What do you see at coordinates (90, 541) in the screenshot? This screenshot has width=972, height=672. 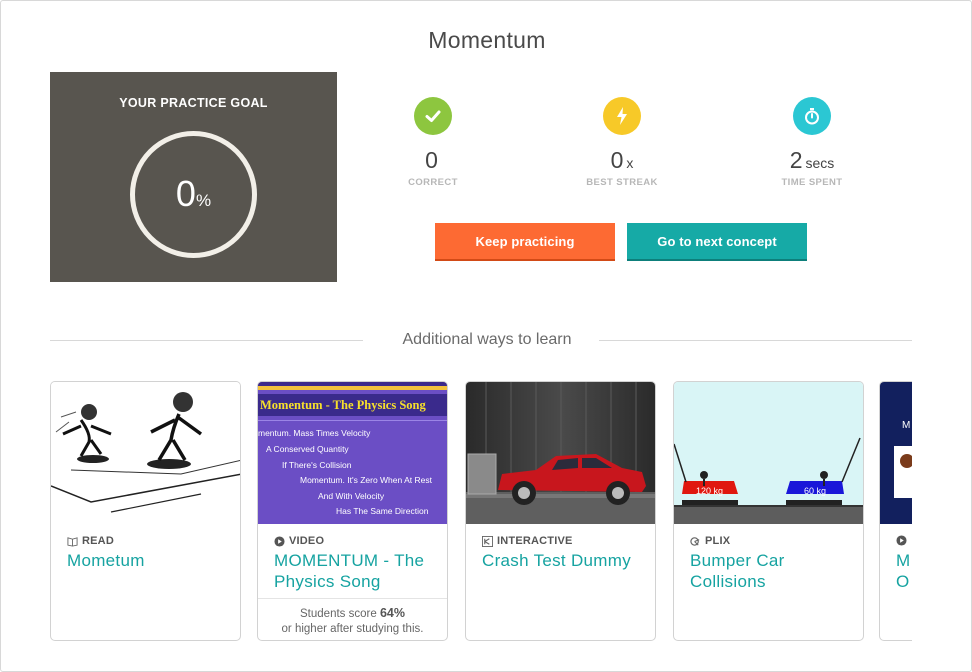 I see `card-read-type: READ` at bounding box center [90, 541].